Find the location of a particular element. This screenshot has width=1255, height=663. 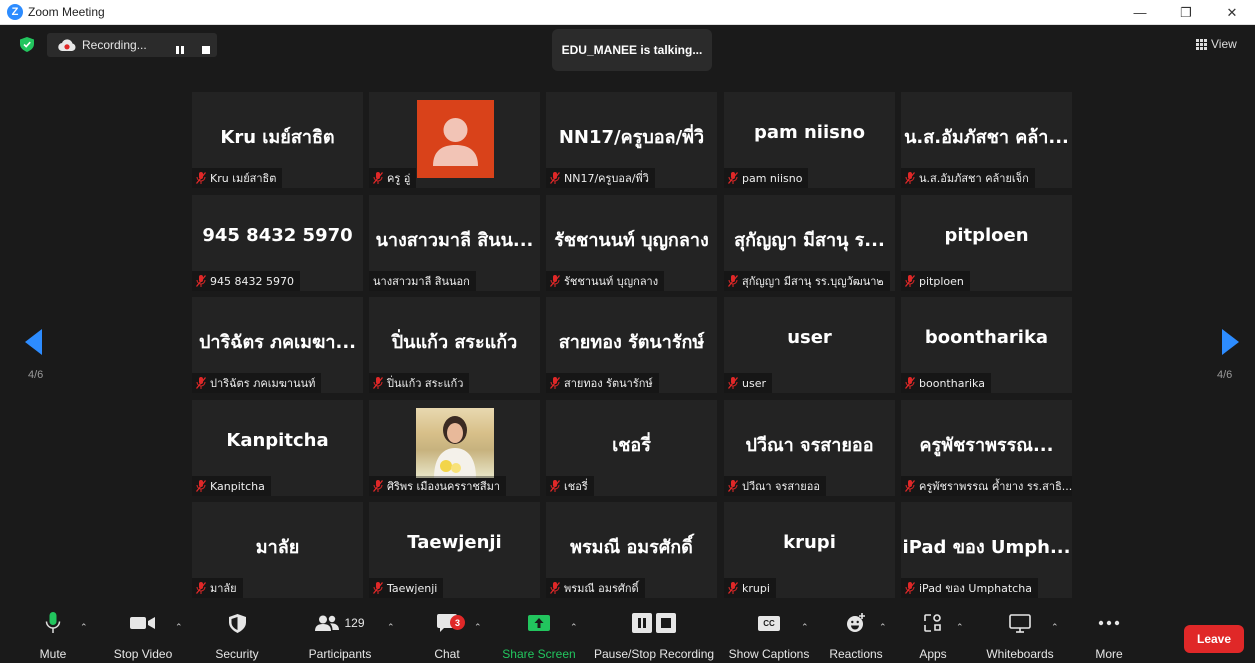

participant-display-name: user is located at coordinates (809, 337).